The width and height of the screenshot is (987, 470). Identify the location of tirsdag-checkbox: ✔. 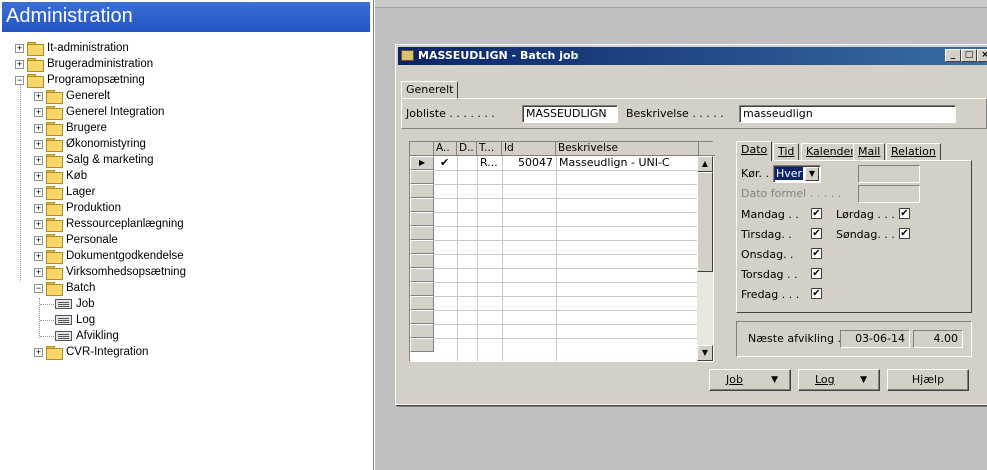
(816, 233).